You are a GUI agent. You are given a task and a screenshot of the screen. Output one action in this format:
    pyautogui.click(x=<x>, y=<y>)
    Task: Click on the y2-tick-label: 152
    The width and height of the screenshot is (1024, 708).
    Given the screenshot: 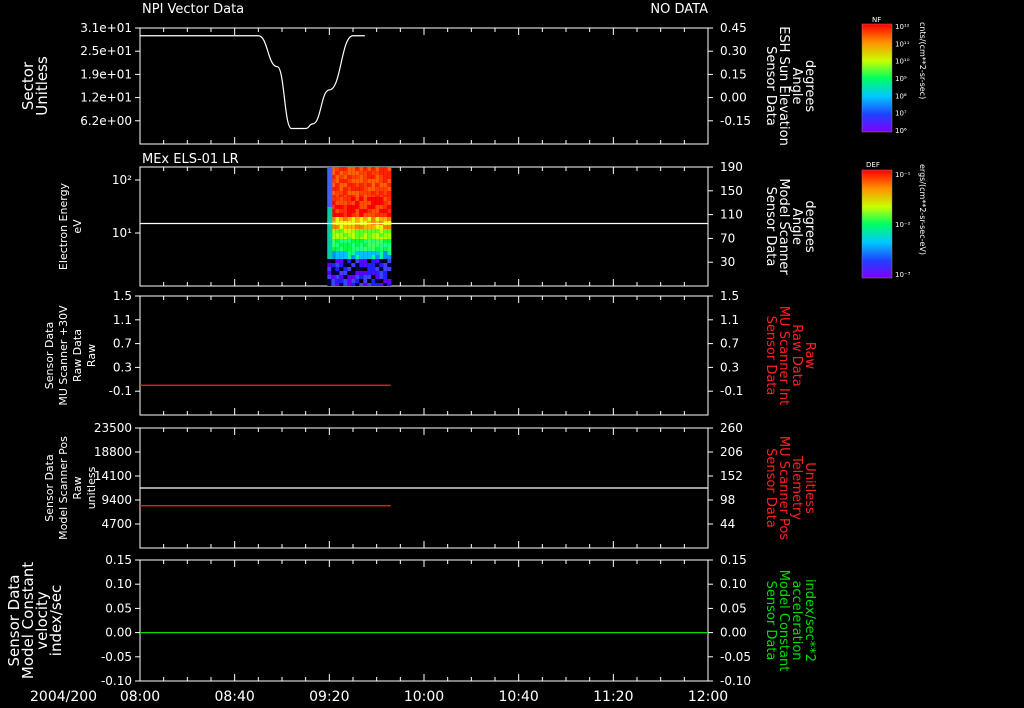 What is the action you would take?
    pyautogui.click(x=731, y=476)
    